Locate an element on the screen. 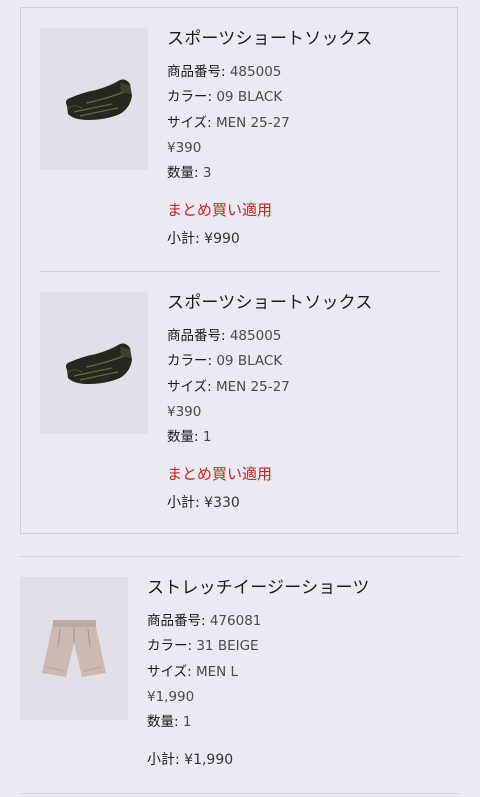 The height and width of the screenshot is (797, 480). subtotal-row: 小計: ¥1,990 is located at coordinates (190, 760).